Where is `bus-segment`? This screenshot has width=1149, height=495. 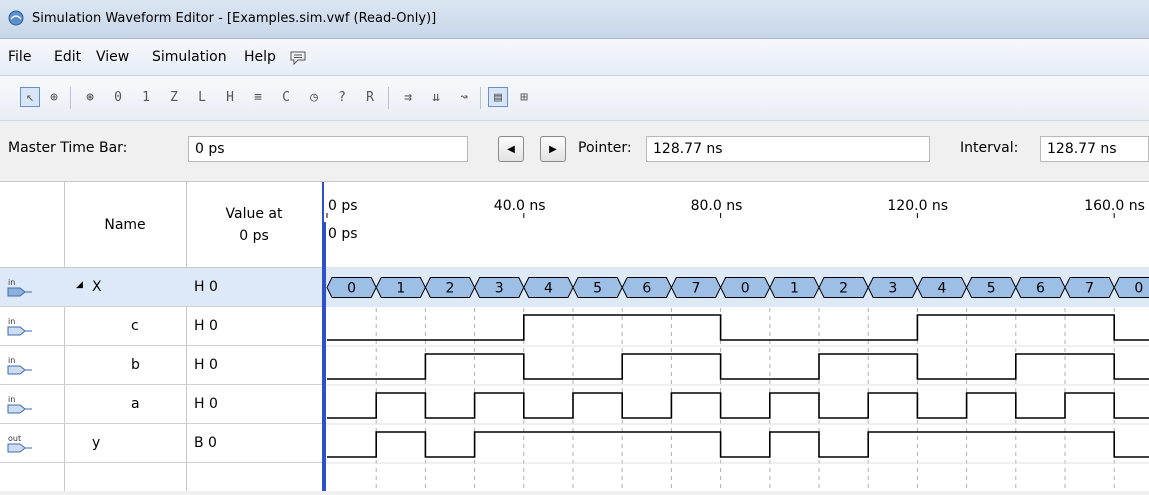
bus-segment is located at coordinates (1131, 287).